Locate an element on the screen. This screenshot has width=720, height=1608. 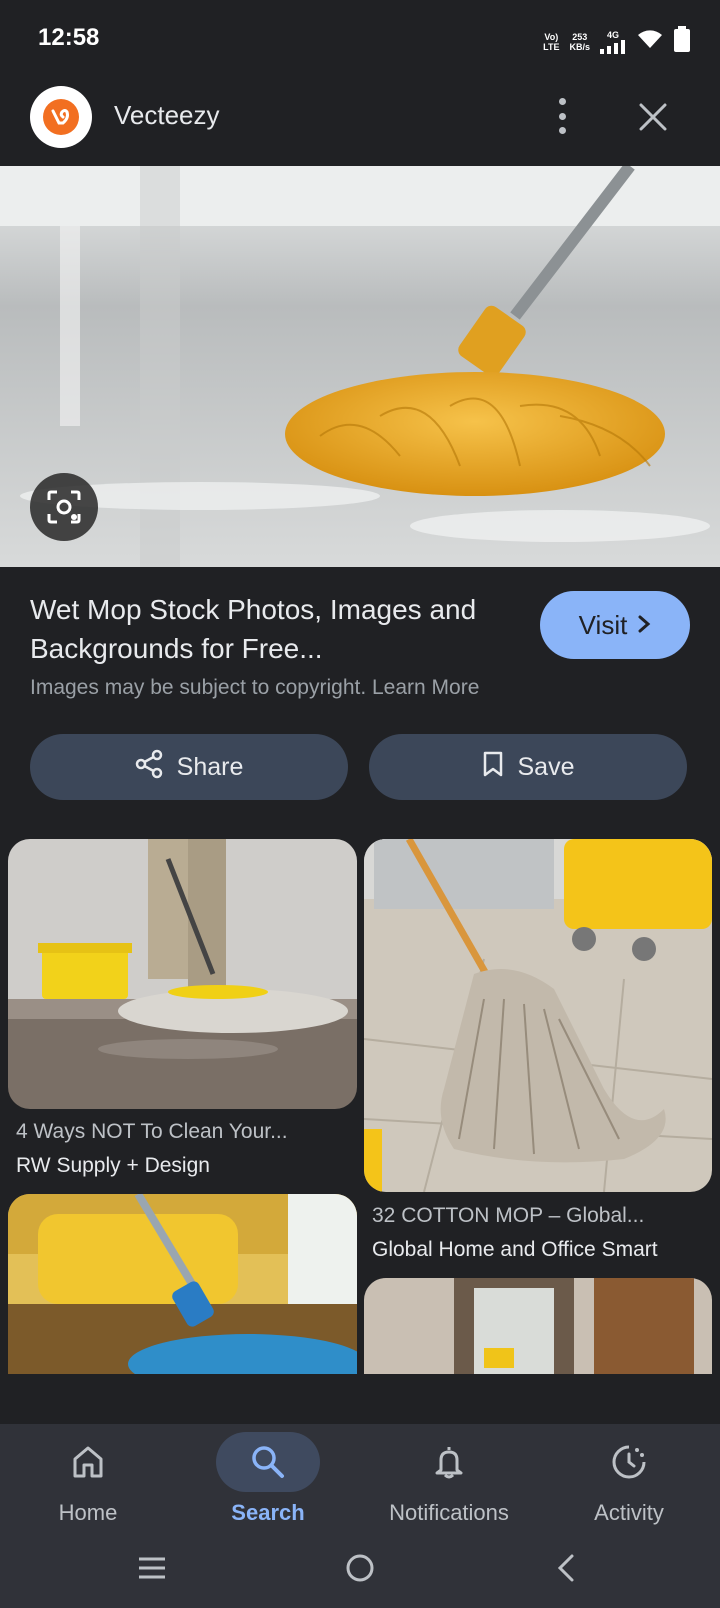
nav-activity-label: Activity is located at coordinates (629, 1512).